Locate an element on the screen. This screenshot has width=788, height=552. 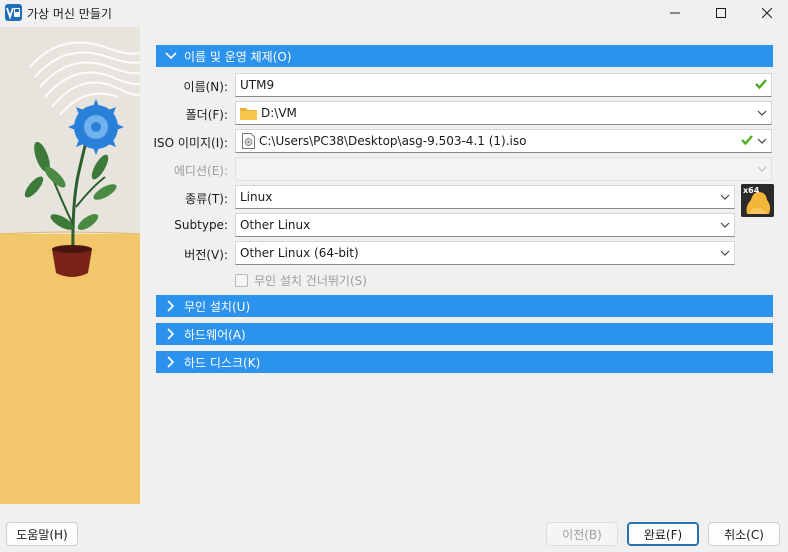
x64-badge: x64 is located at coordinates (751, 190).